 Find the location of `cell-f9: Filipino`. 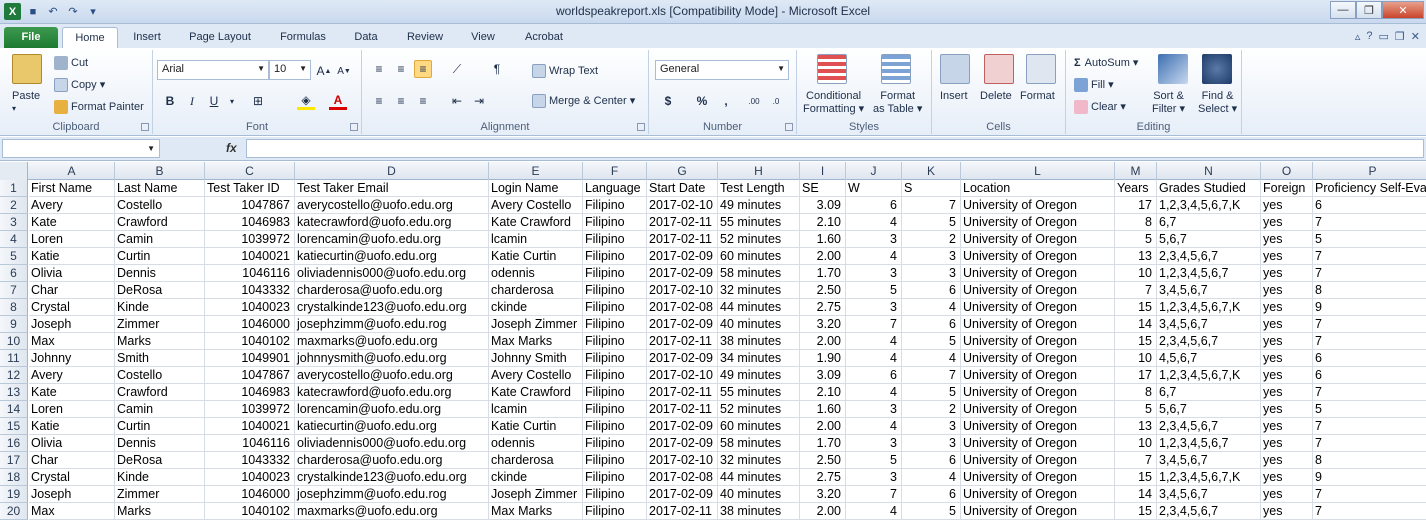

cell-f9: Filipino is located at coordinates (615, 324).